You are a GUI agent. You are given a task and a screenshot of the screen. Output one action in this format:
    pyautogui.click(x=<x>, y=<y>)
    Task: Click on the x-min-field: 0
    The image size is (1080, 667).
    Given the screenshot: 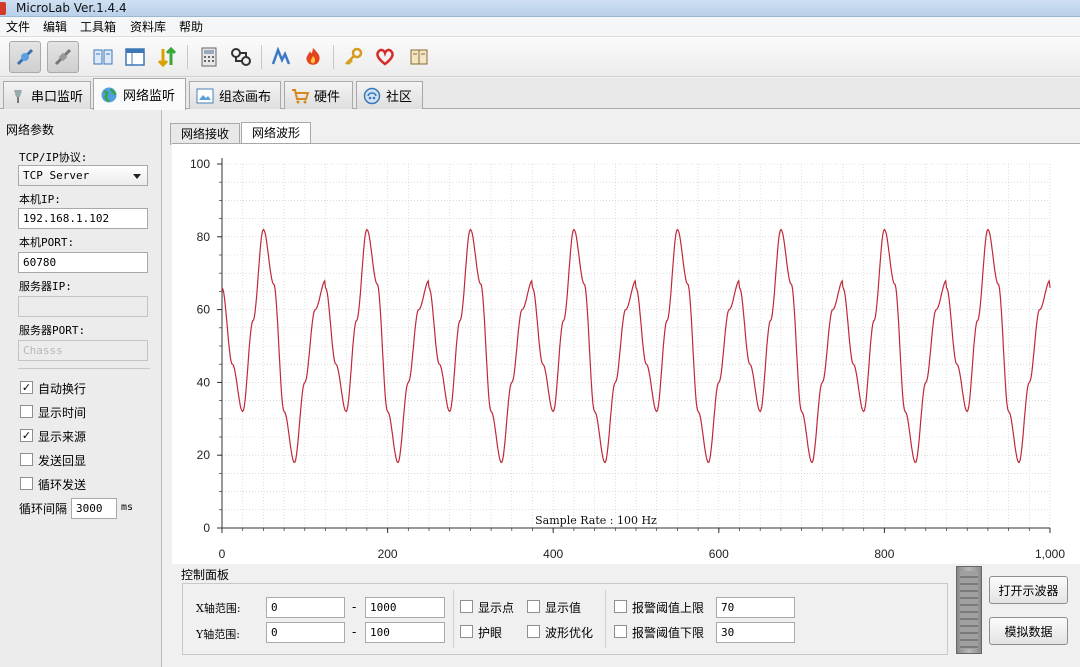 What is the action you would take?
    pyautogui.click(x=305, y=607)
    